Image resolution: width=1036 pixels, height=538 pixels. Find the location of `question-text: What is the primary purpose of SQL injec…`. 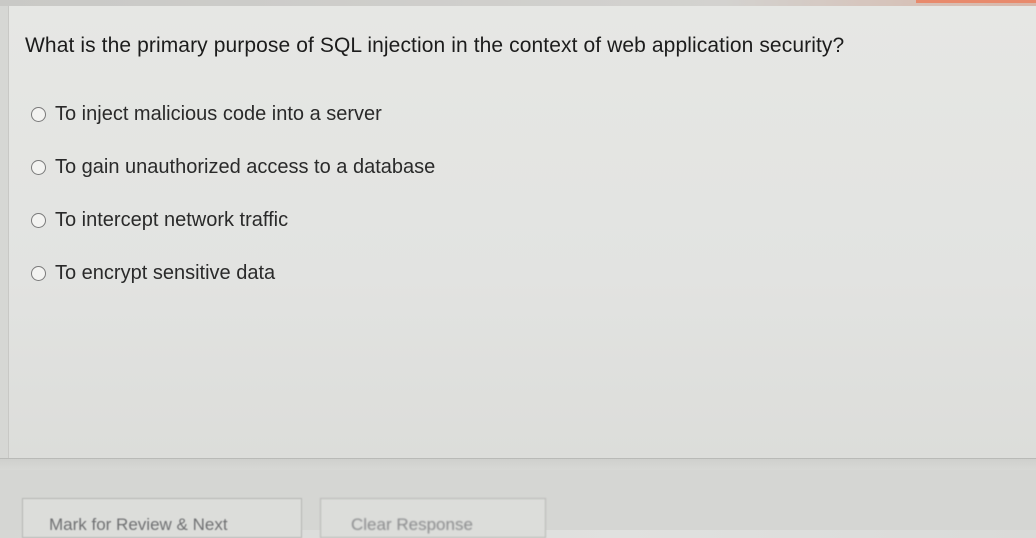

question-text: What is the primary purpose of SQL injec… is located at coordinates (435, 45).